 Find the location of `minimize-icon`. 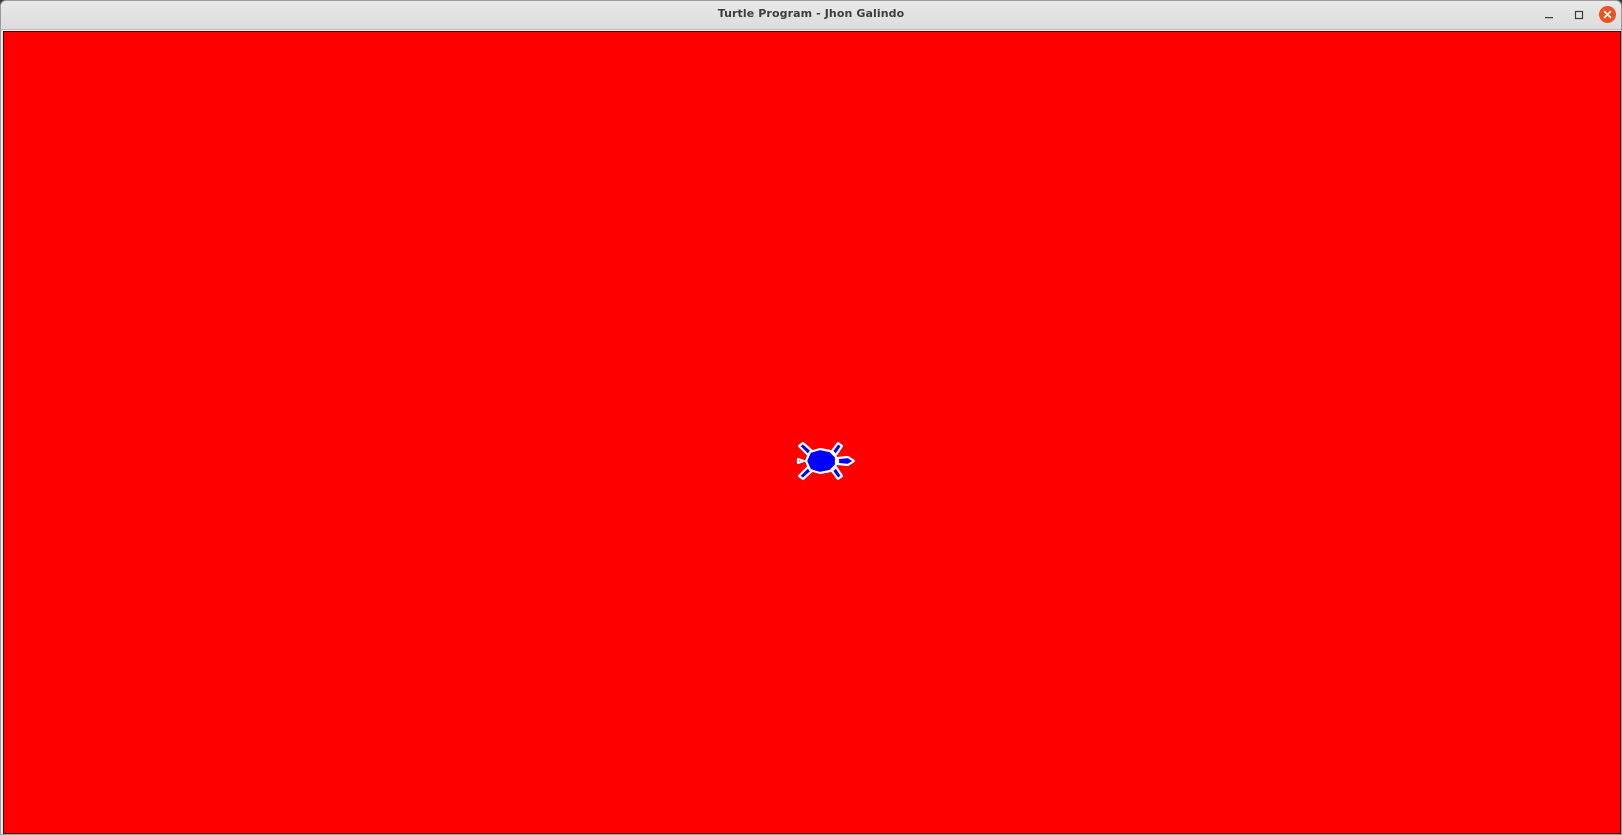

minimize-icon is located at coordinates (1549, 18).